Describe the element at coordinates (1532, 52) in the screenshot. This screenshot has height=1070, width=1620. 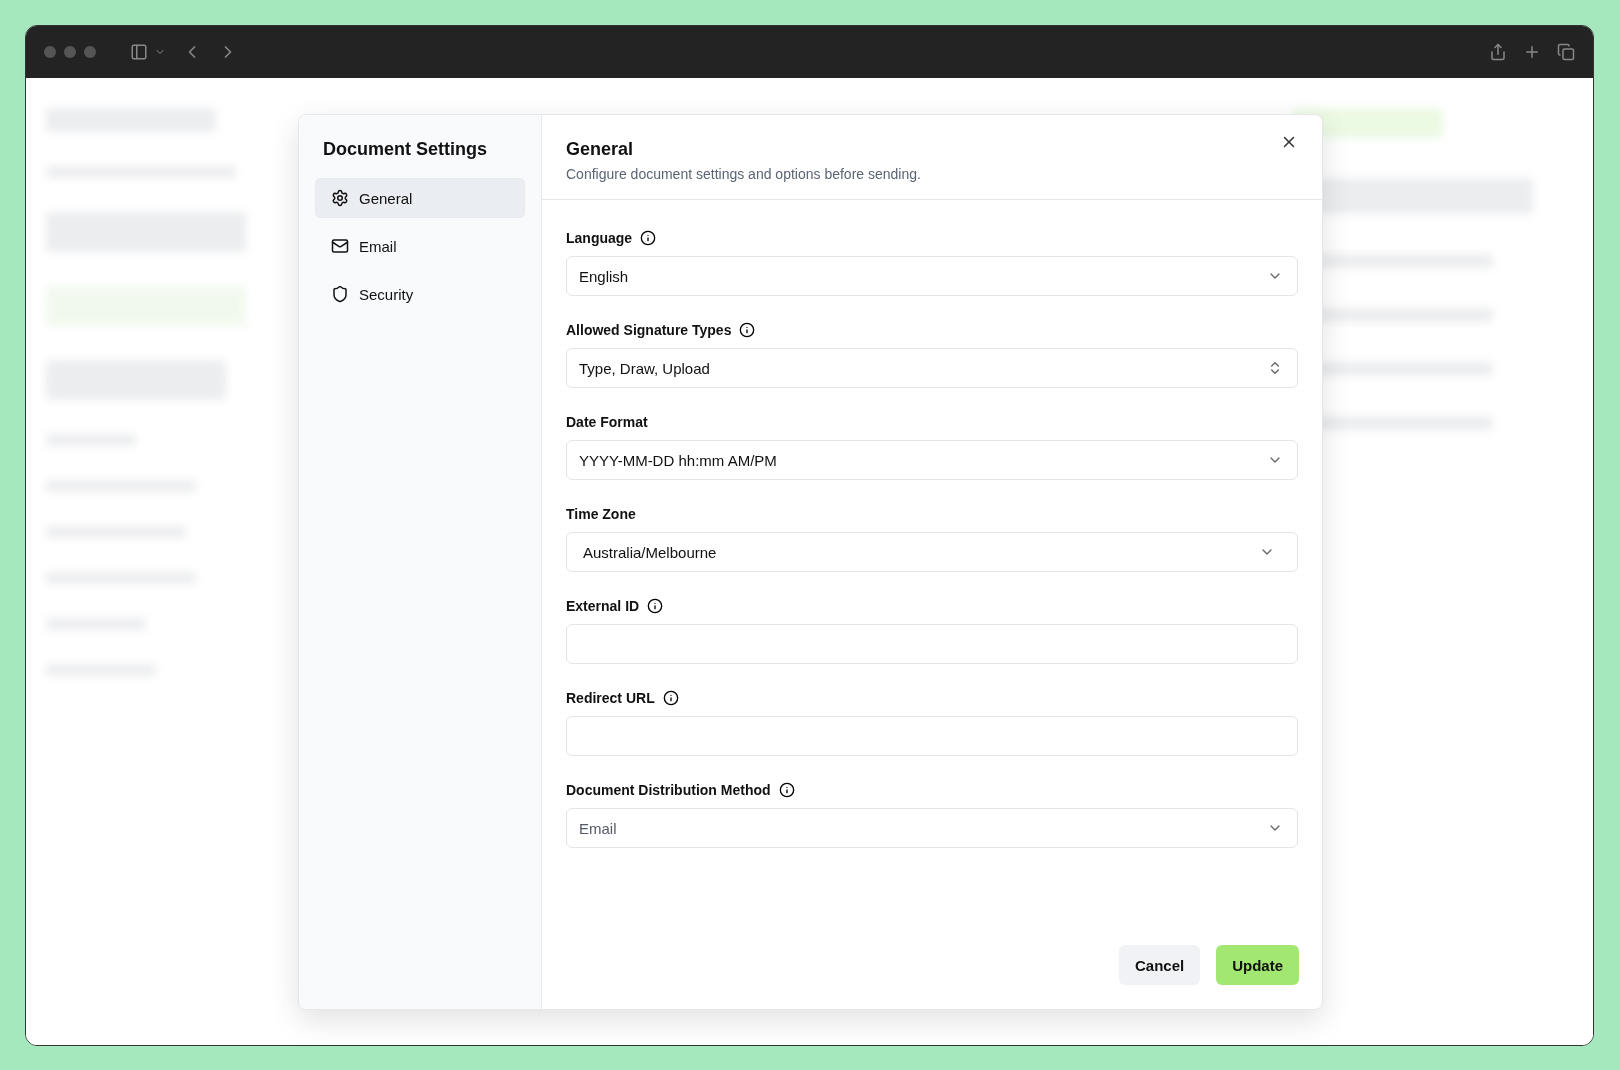
I see `new-tab-icon` at that location.